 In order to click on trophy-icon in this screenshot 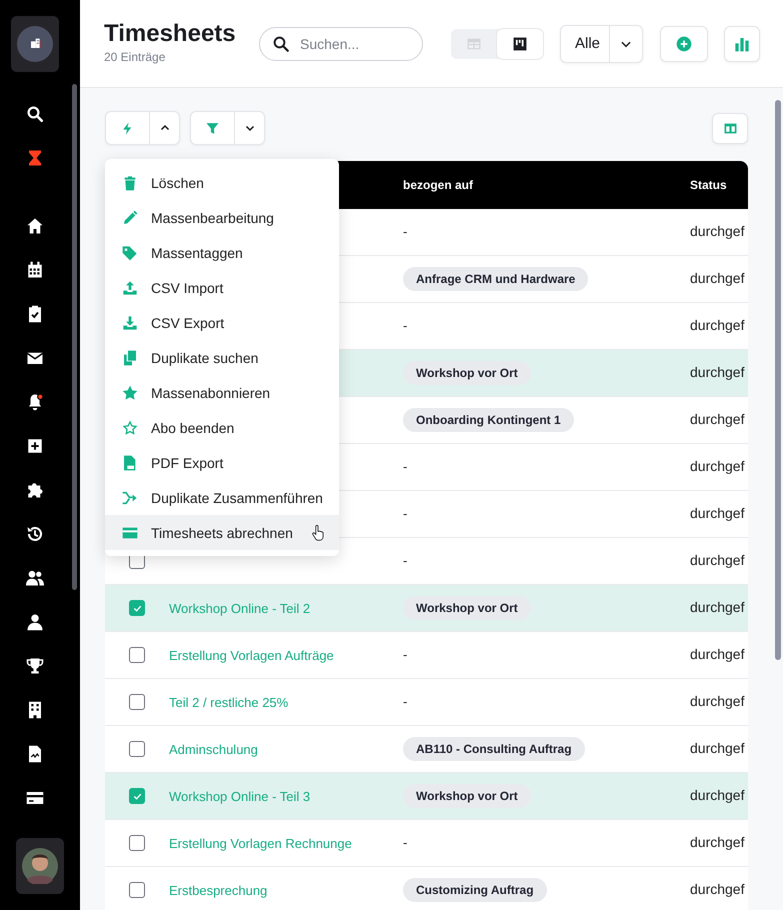, I will do `click(35, 666)`.